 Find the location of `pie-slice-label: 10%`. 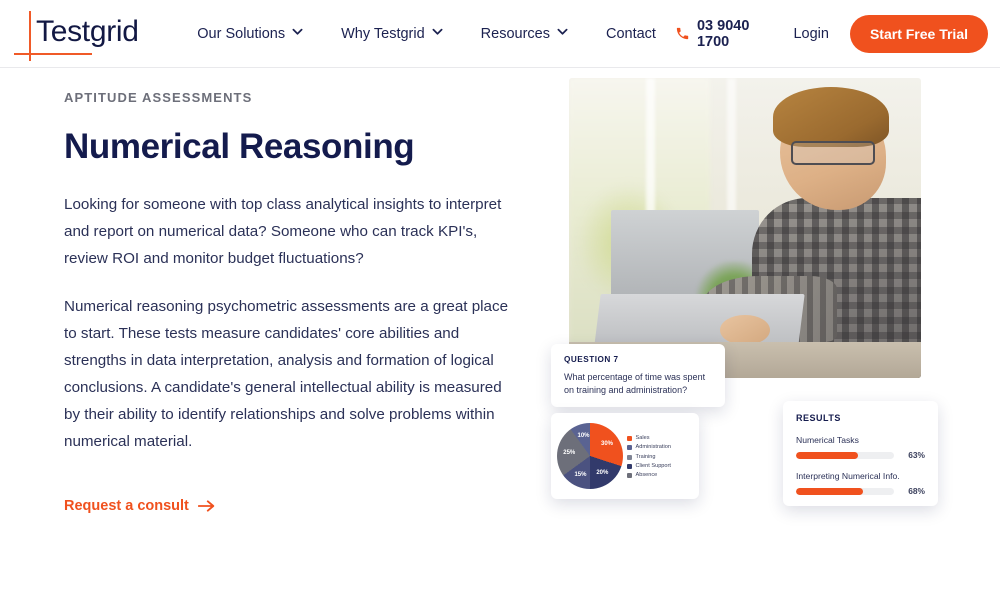

pie-slice-label: 10% is located at coordinates (583, 436).